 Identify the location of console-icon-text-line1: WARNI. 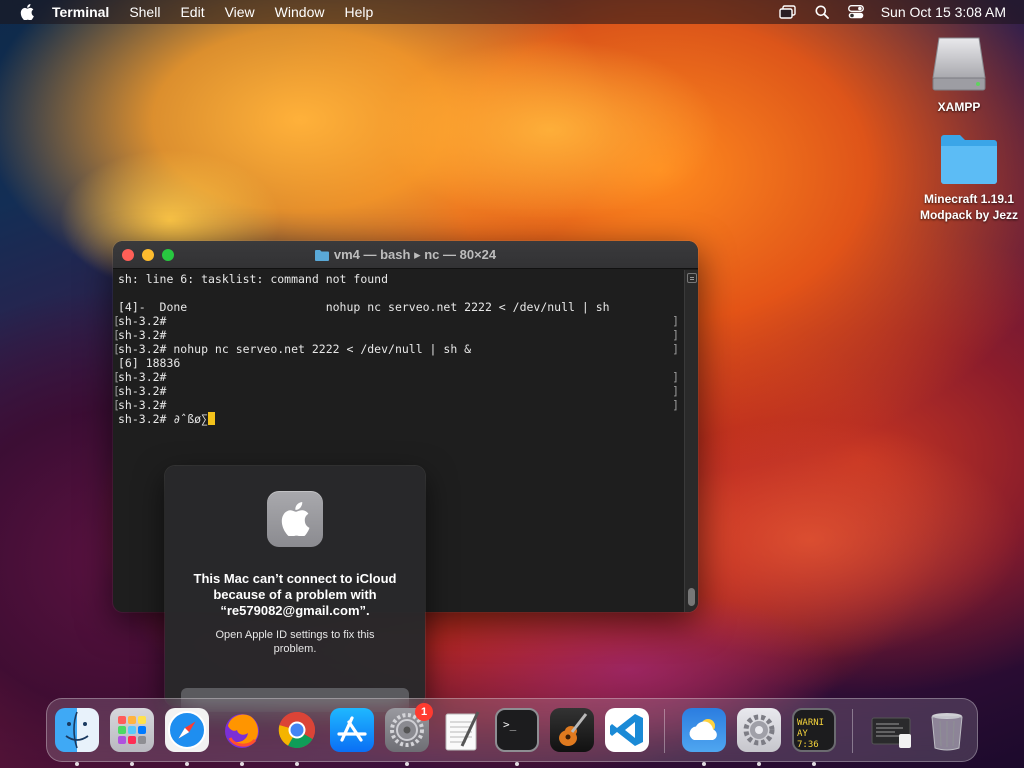
(811, 723).